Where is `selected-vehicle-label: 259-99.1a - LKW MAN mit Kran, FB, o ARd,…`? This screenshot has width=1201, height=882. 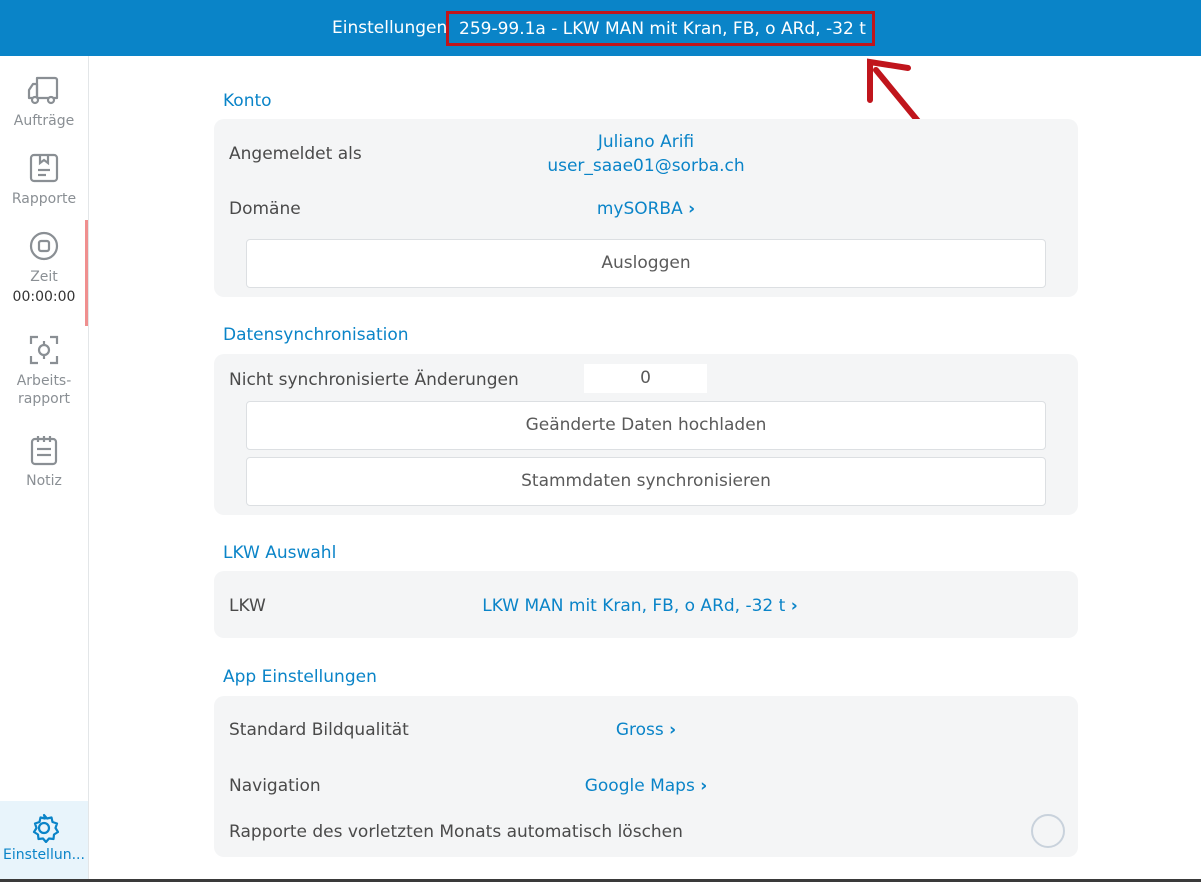
selected-vehicle-label: 259-99.1a - LKW MAN mit Kran, FB, o ARd,… is located at coordinates (660, 28).